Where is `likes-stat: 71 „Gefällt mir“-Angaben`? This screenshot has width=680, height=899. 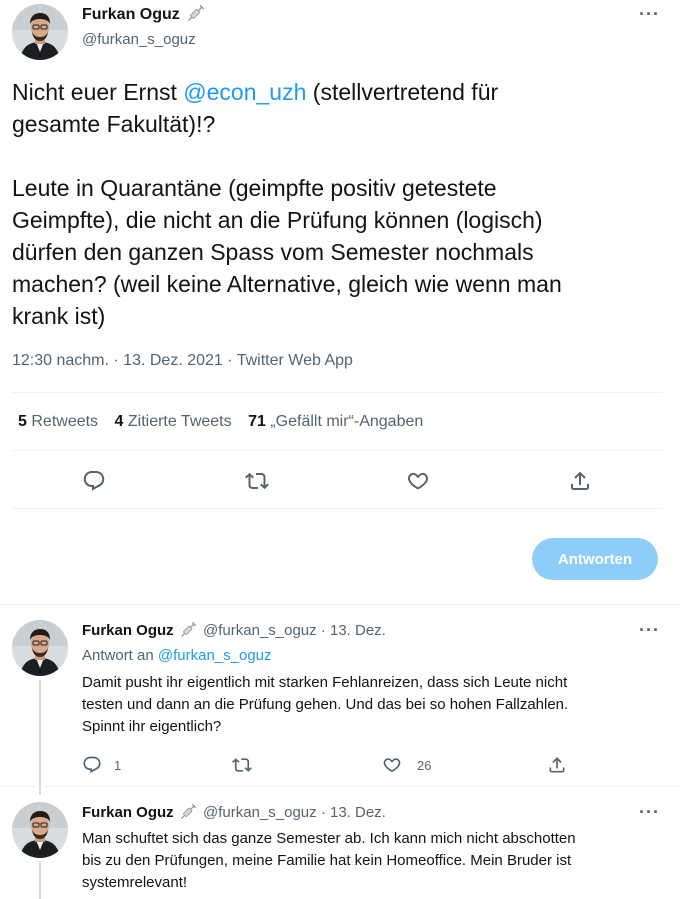
likes-stat: 71 „Gefällt mir“-Angaben is located at coordinates (335, 421).